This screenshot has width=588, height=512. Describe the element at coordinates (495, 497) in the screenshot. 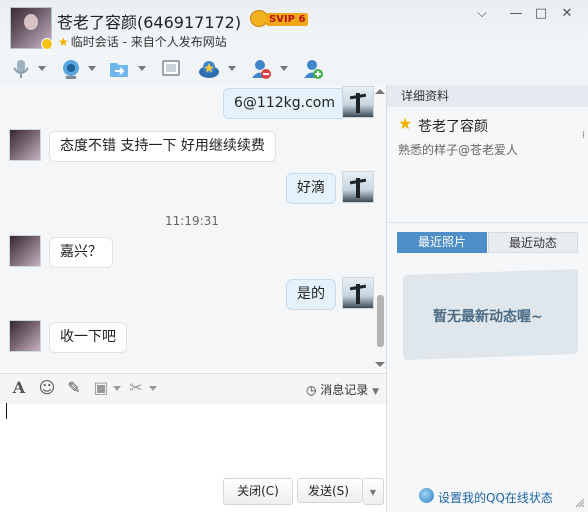

I see `online-status-link: 设置我的QQ在线状态` at that location.